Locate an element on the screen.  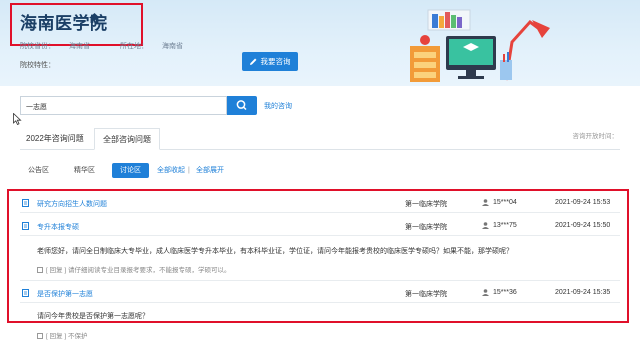
region-value: 海南省 is located at coordinates (79, 46).